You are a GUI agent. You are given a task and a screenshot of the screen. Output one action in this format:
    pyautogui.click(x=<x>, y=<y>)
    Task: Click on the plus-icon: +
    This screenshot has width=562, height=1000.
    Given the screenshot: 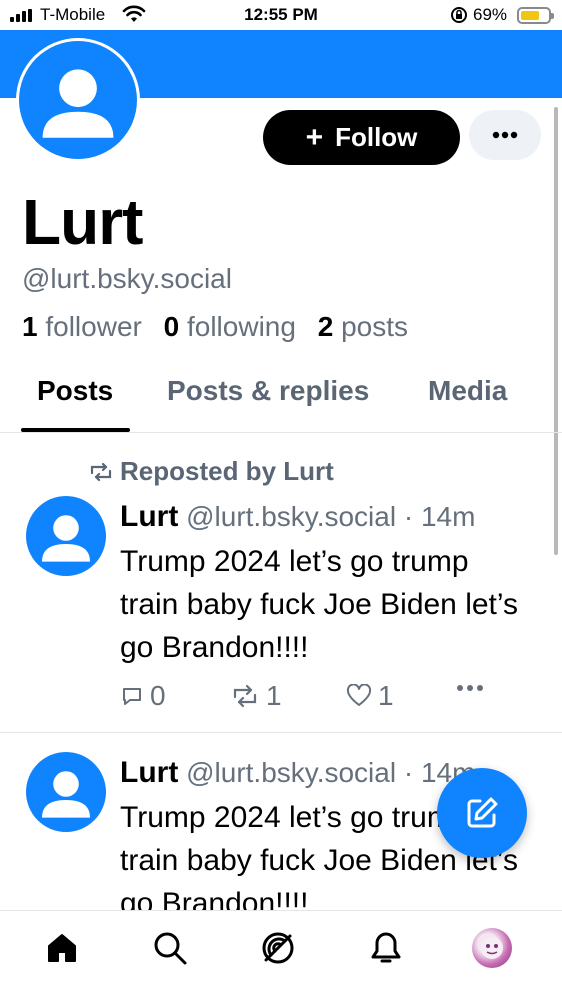 What is the action you would take?
    pyautogui.click(x=314, y=137)
    